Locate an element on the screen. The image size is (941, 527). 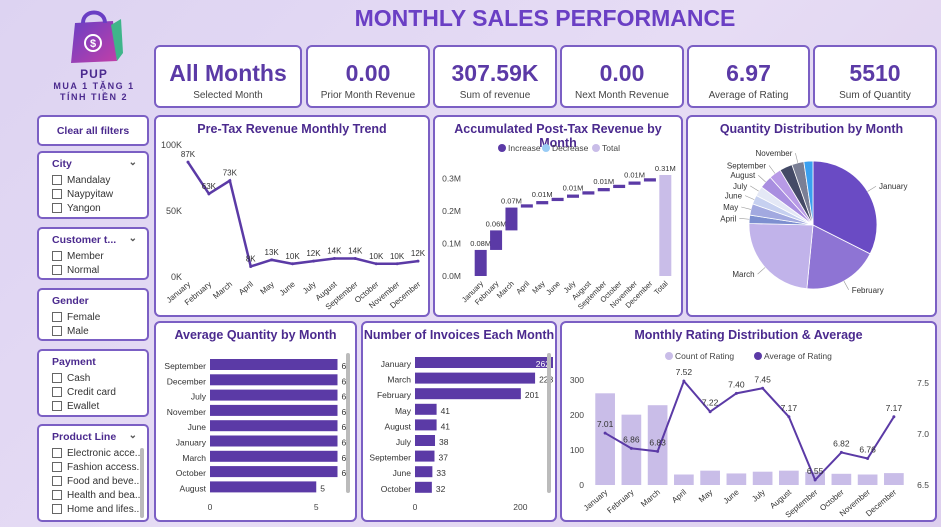
filter-option: Female is located at coordinates (93, 317).